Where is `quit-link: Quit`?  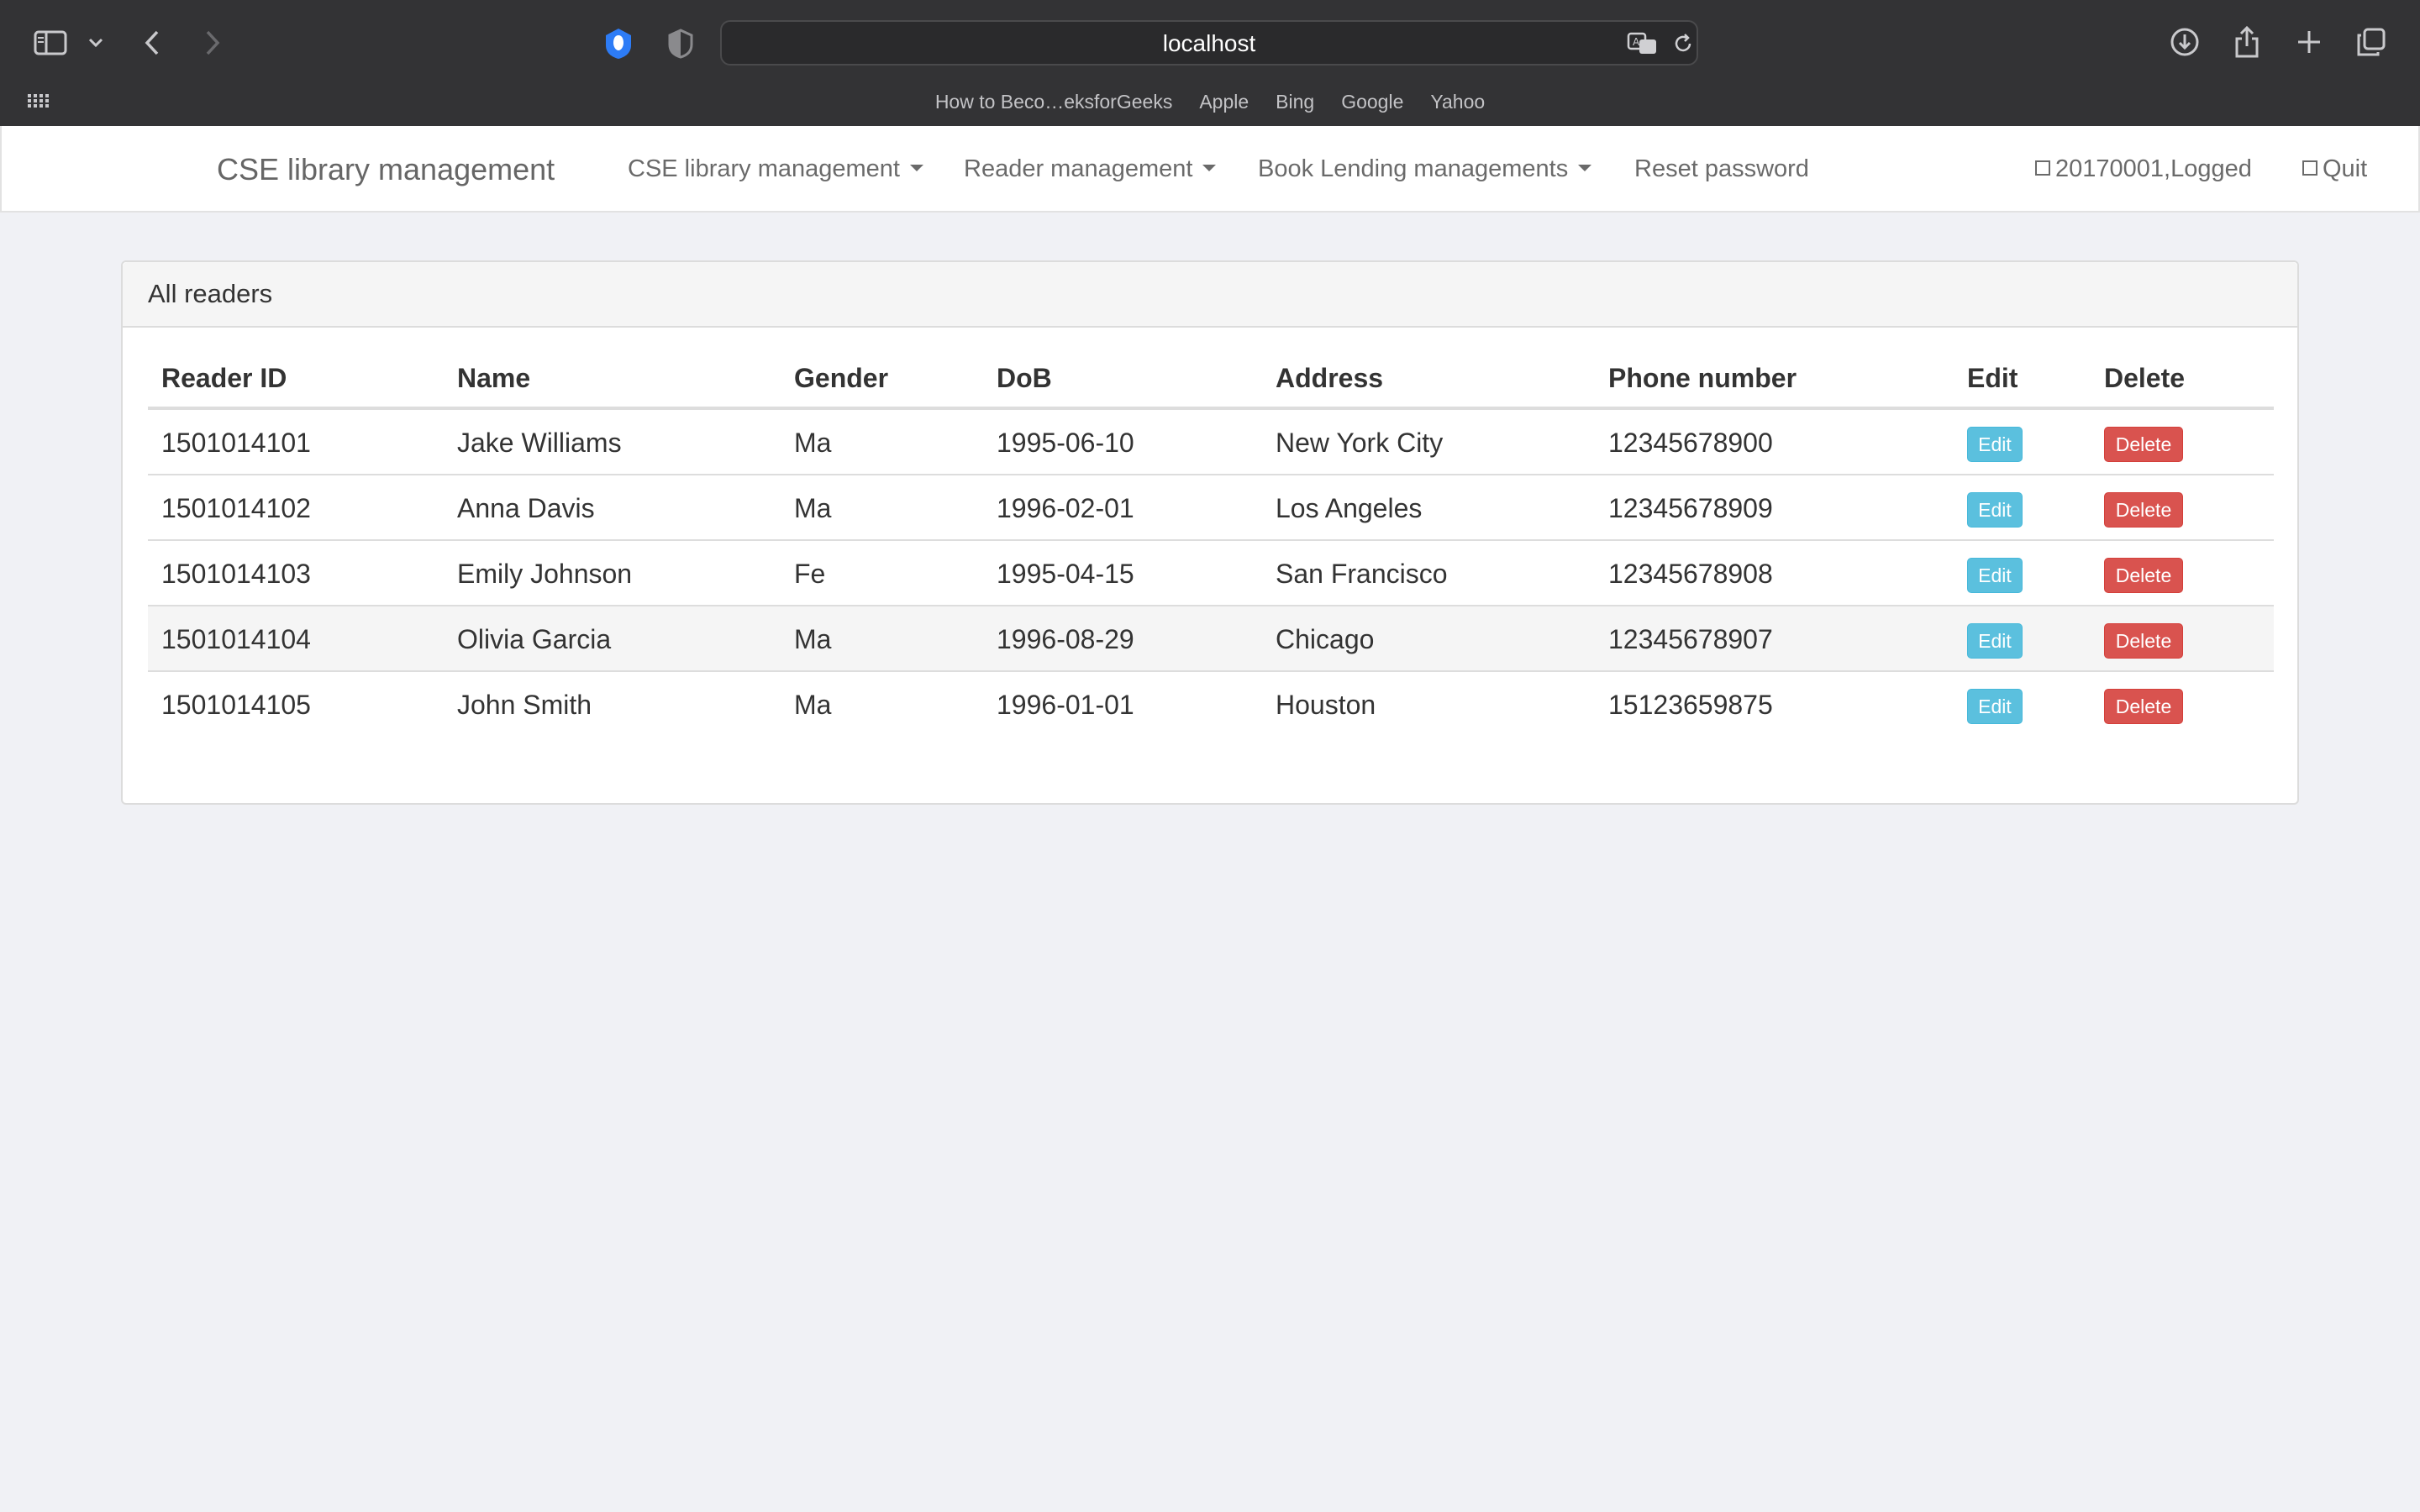
quit-link: Quit is located at coordinates (2334, 169).